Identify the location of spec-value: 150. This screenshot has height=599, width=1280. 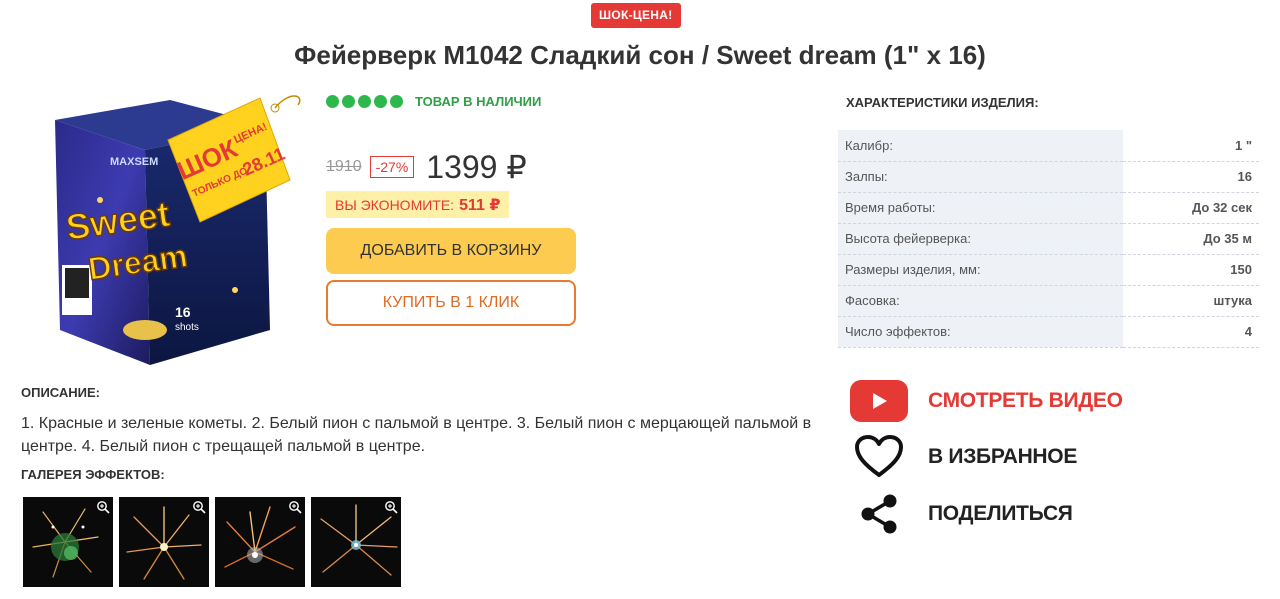
(1191, 270).